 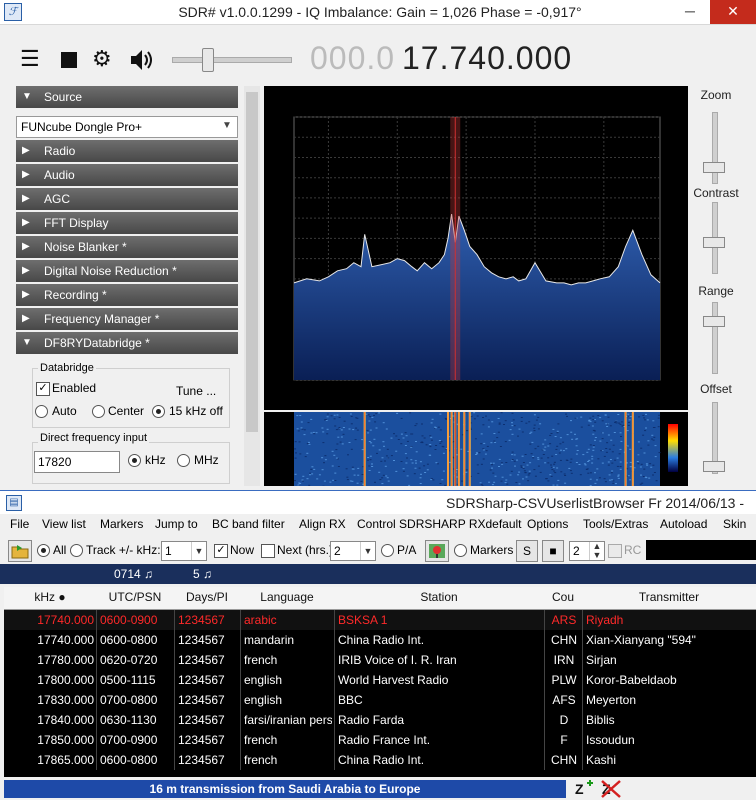 What do you see at coordinates (76, 550) in the screenshot?
I see `track-radio` at bounding box center [76, 550].